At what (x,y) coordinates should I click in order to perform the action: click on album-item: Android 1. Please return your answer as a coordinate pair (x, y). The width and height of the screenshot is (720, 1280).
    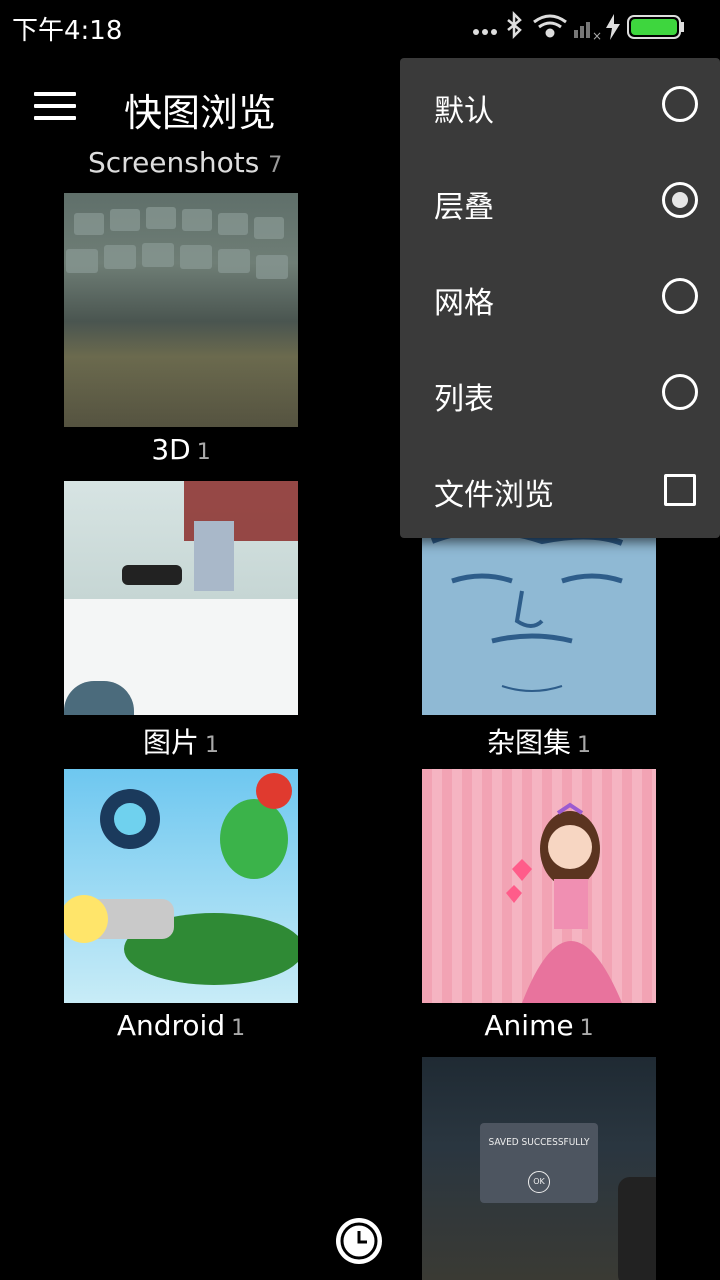
    Looking at the image, I should click on (181, 905).